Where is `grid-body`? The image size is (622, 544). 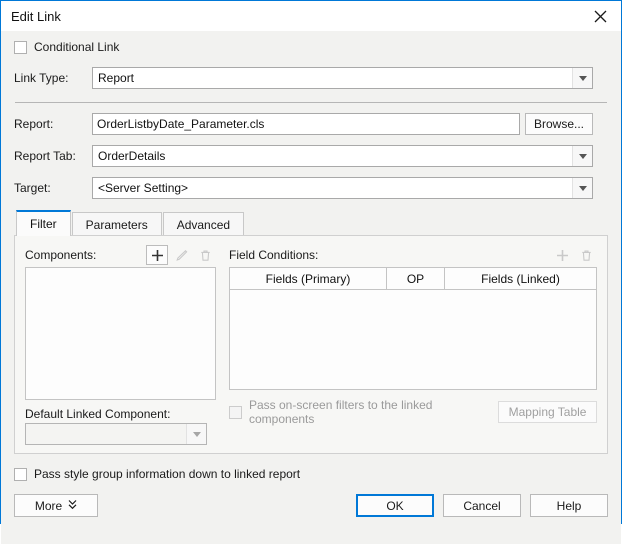 grid-body is located at coordinates (413, 339).